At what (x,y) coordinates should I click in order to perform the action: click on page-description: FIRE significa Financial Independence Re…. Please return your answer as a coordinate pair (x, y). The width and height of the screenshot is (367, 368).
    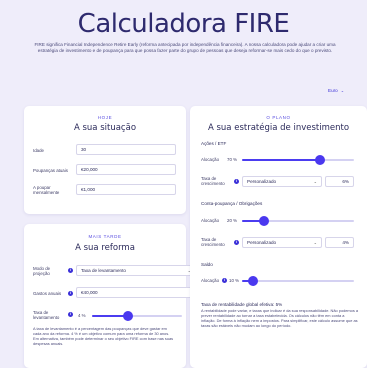
    Looking at the image, I should click on (185, 48).